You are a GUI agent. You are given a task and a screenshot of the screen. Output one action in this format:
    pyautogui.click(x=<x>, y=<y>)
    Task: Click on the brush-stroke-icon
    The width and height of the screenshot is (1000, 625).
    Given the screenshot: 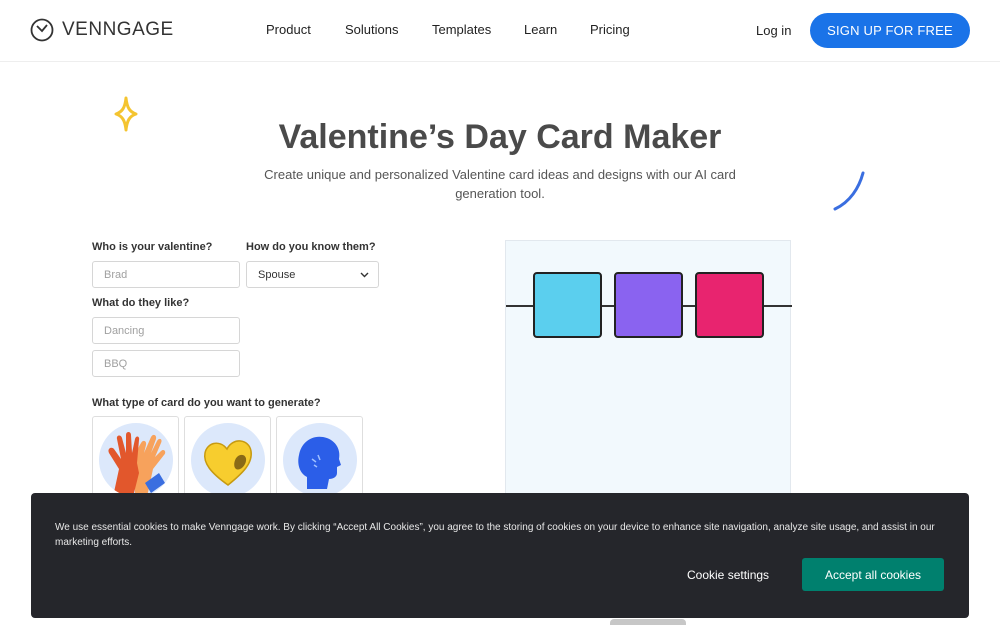 What is the action you would take?
    pyautogui.click(x=849, y=191)
    